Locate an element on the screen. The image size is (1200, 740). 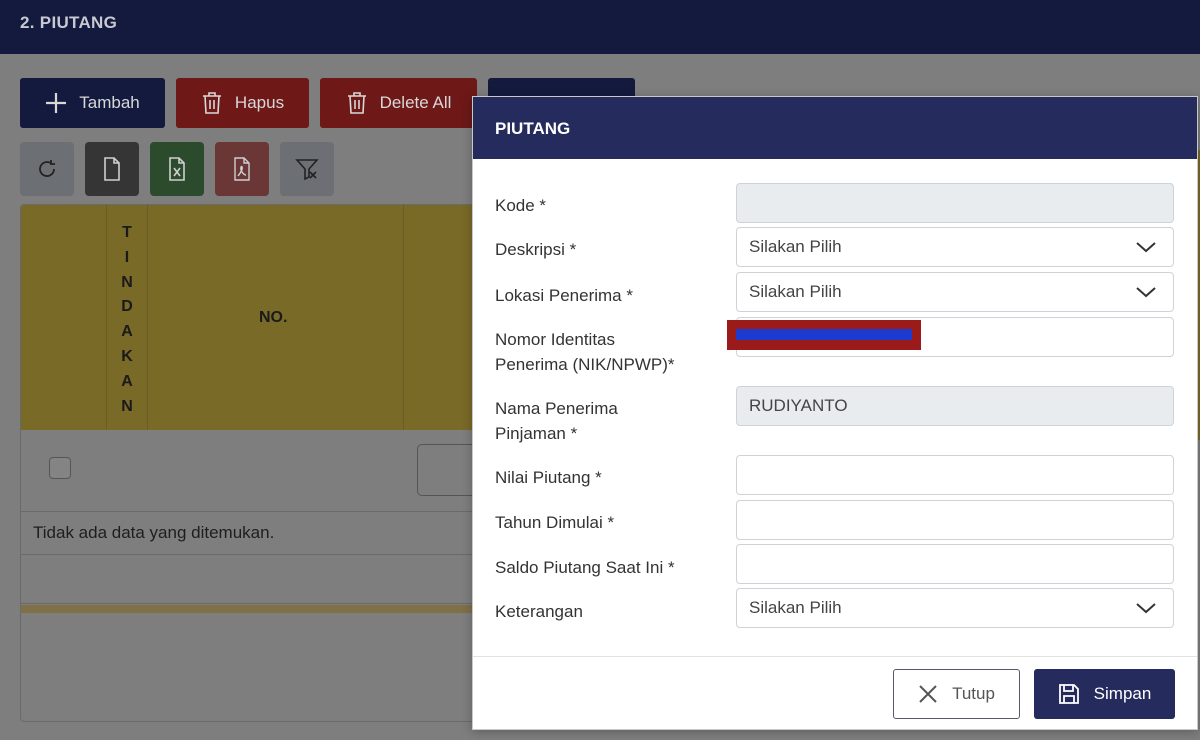
table-row is located at coordinates (260, 579).